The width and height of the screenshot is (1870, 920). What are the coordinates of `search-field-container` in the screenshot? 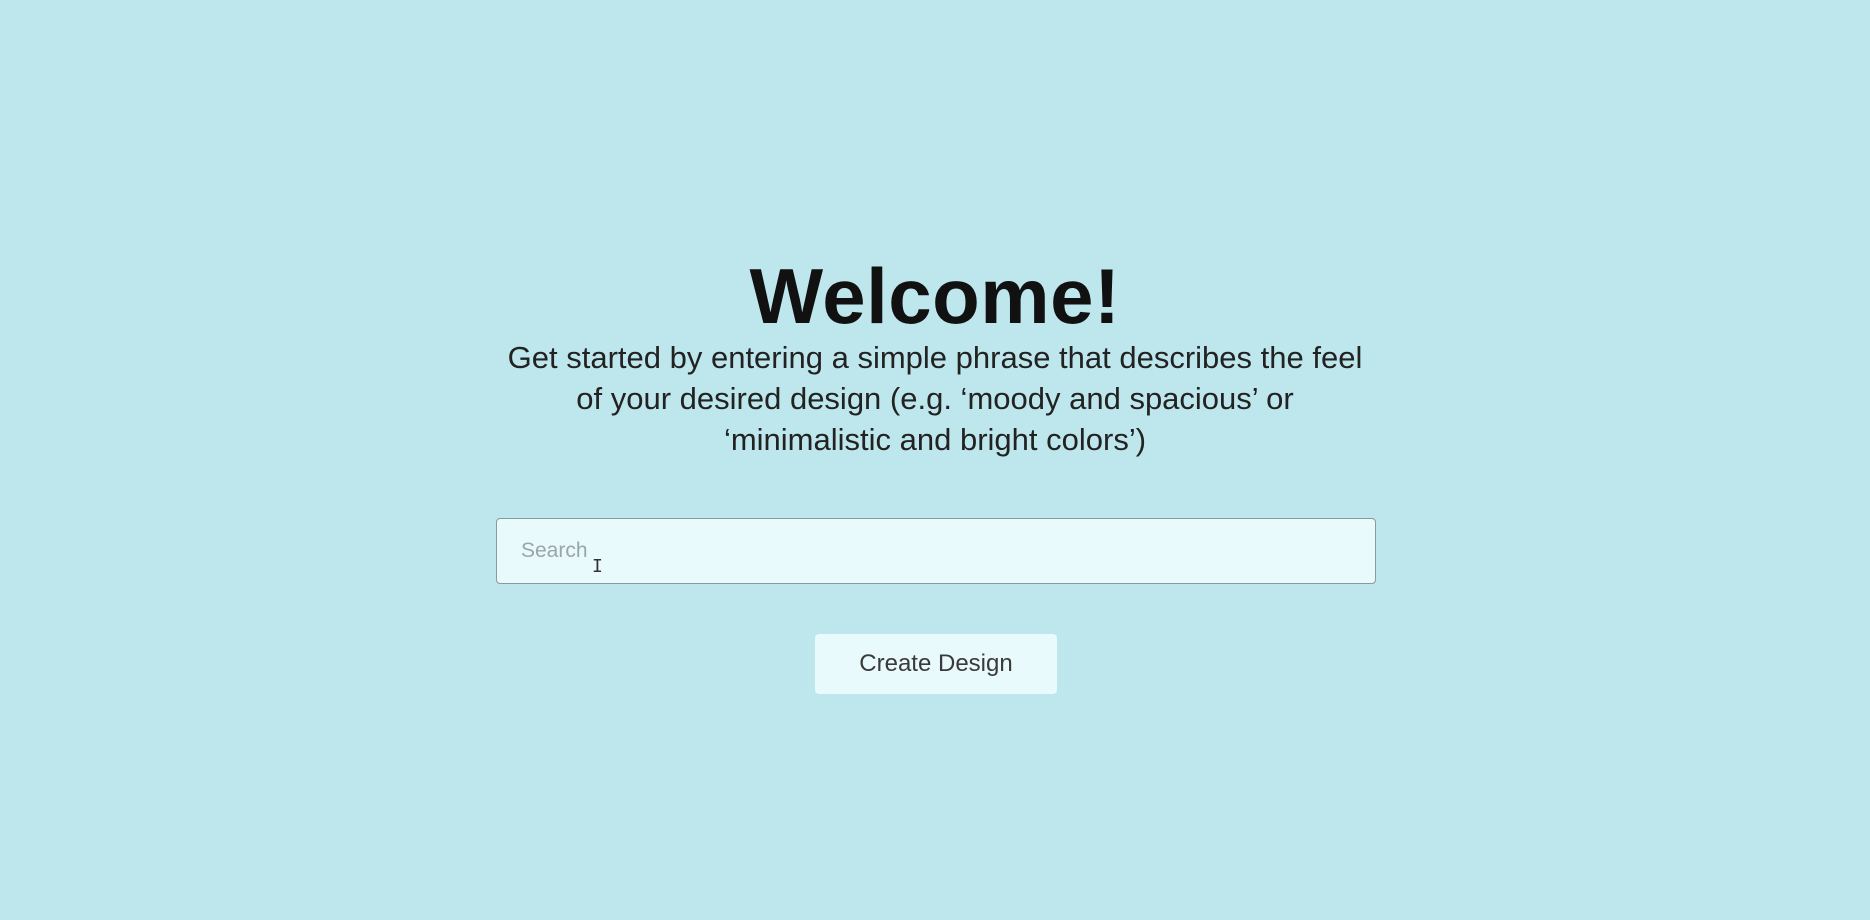 It's located at (936, 551).